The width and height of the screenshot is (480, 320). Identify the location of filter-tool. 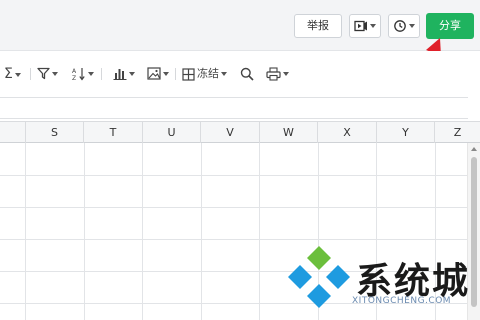
(47, 74).